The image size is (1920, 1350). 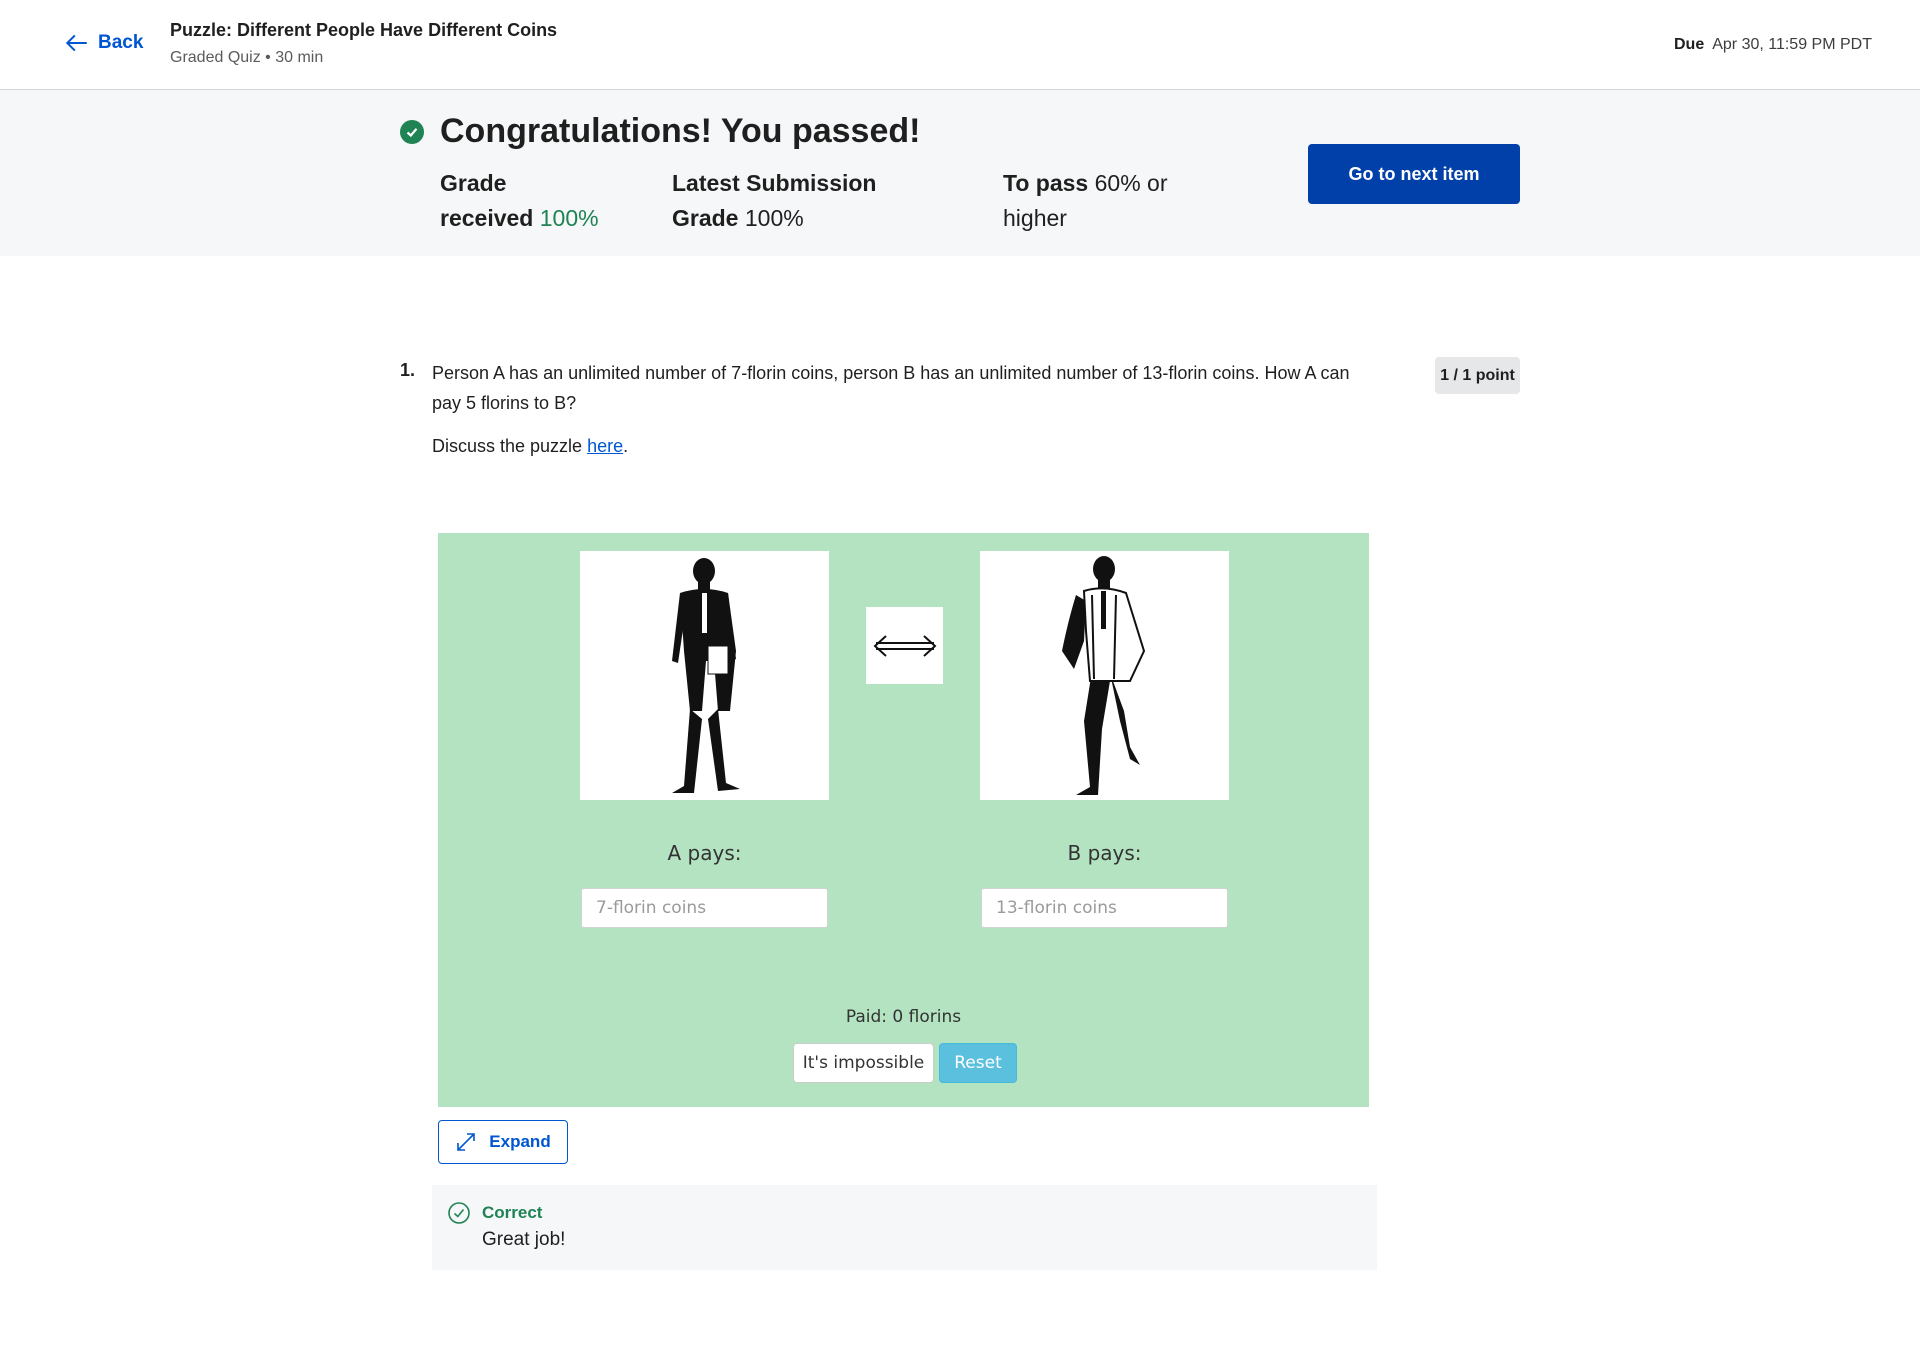 I want to click on expand-label: Expand, so click(x=520, y=1141).